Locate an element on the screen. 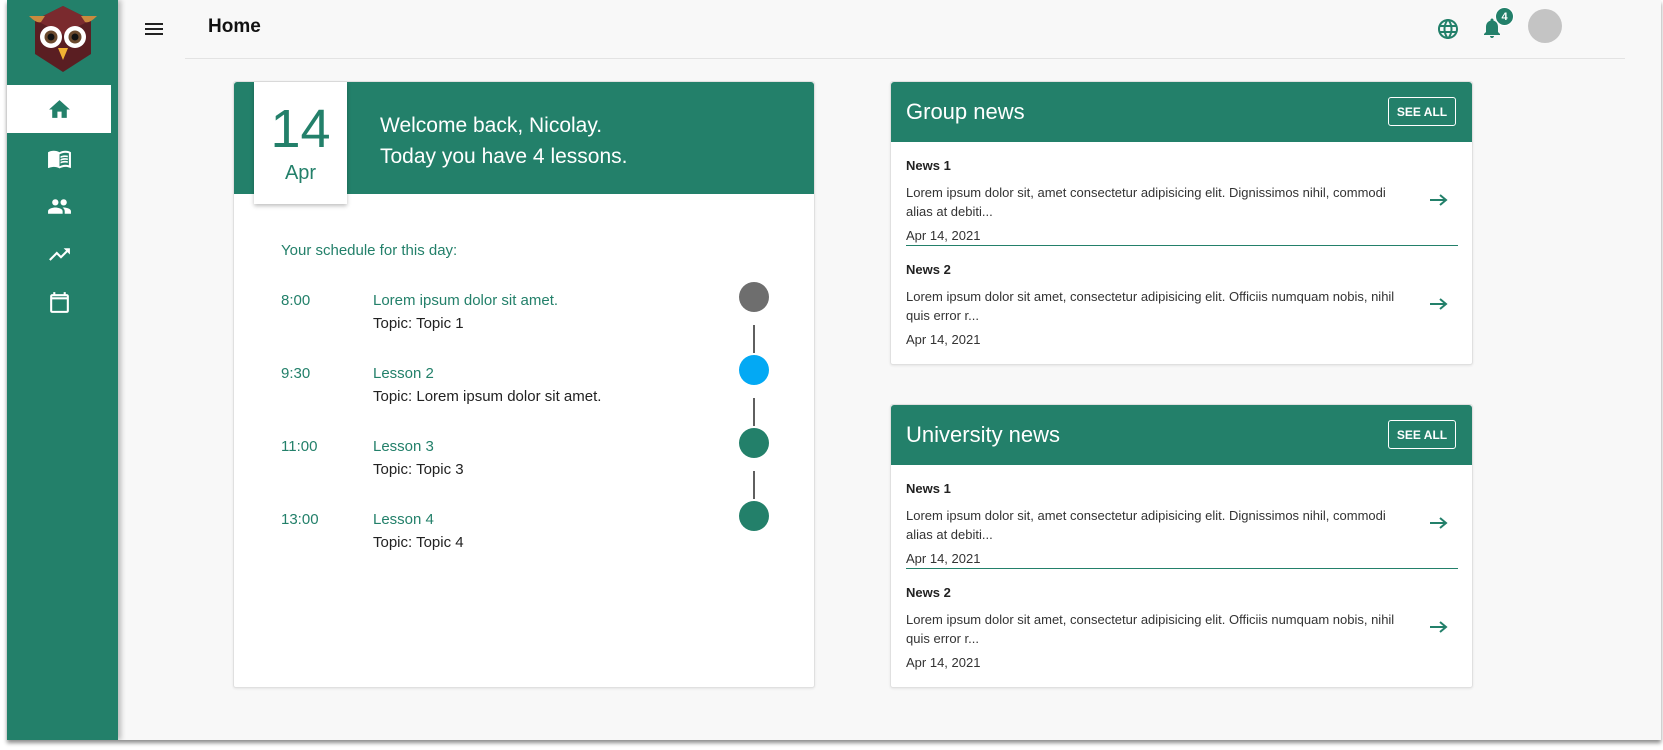 The height and width of the screenshot is (750, 1663). sidebar-item-calendar is located at coordinates (59, 302).